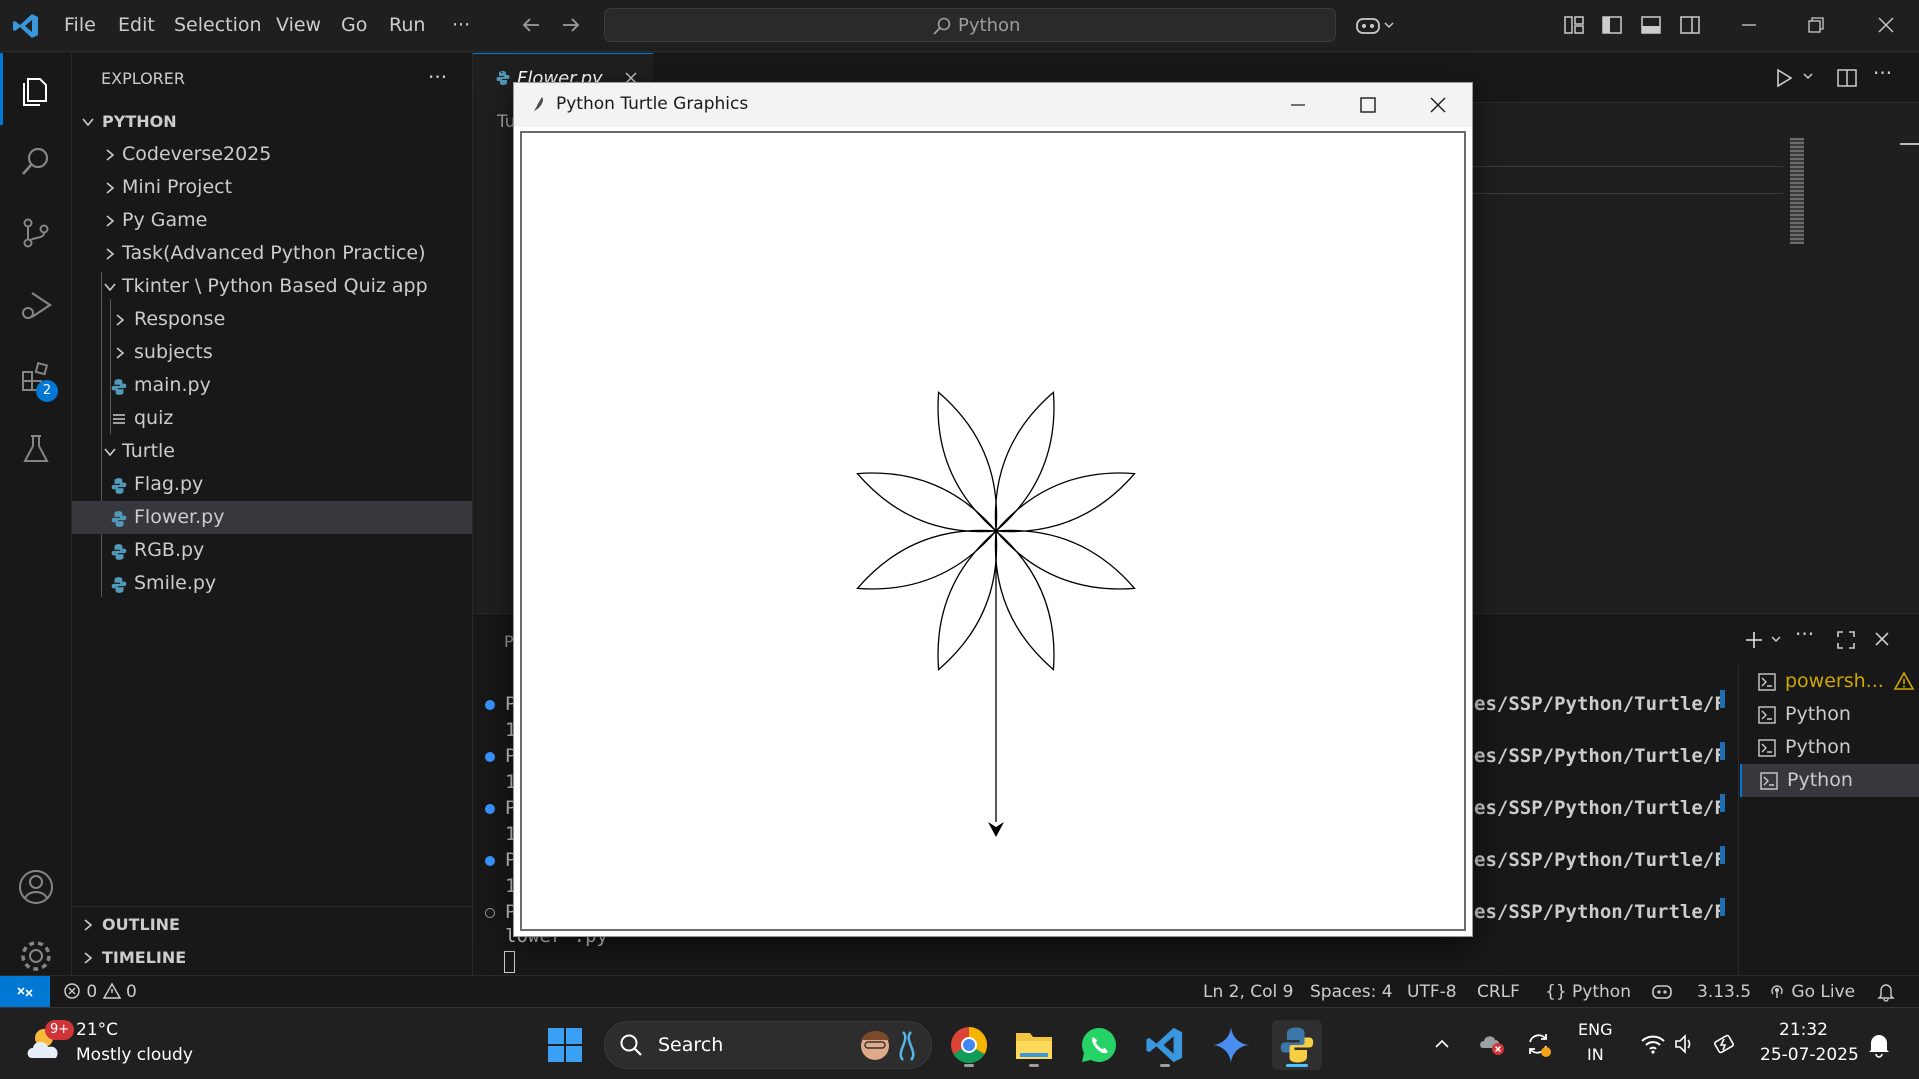 This screenshot has width=1919, height=1079. I want to click on toggle-secondary-sidebar-icon, so click(1690, 25).